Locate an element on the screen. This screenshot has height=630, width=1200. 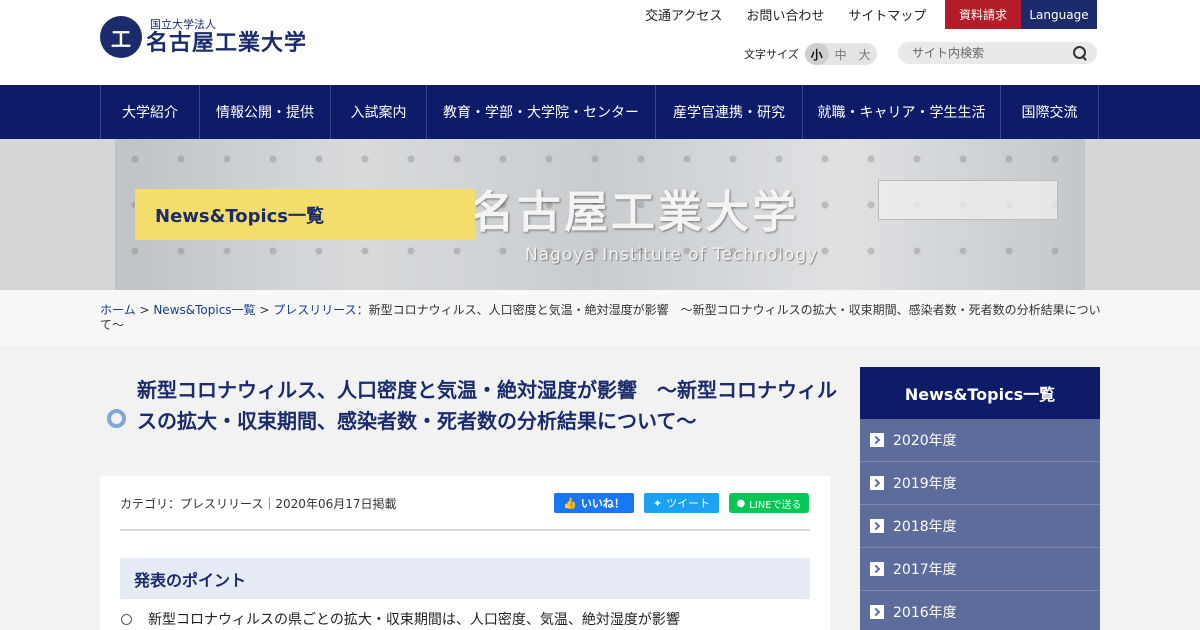
points-heading: 発表のポイント is located at coordinates (465, 578).